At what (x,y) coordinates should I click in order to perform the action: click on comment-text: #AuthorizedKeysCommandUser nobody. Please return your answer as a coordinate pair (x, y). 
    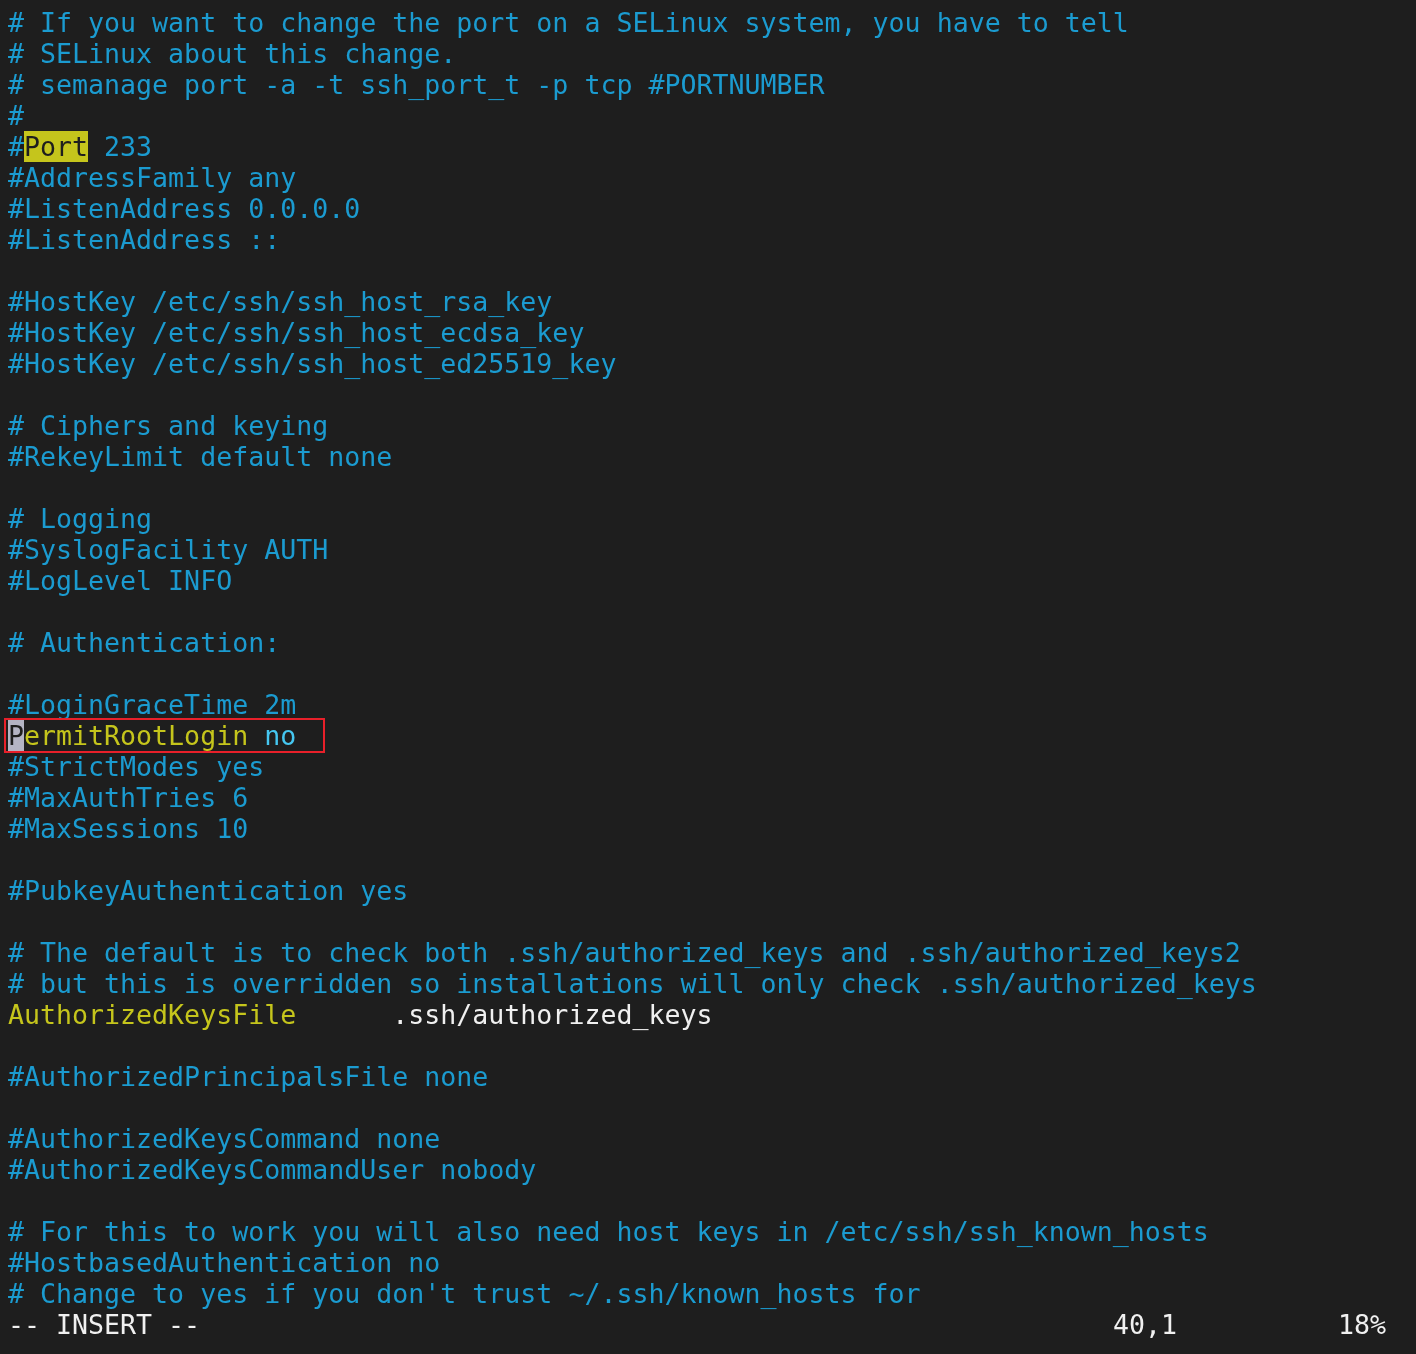
    Looking at the image, I should click on (272, 1169).